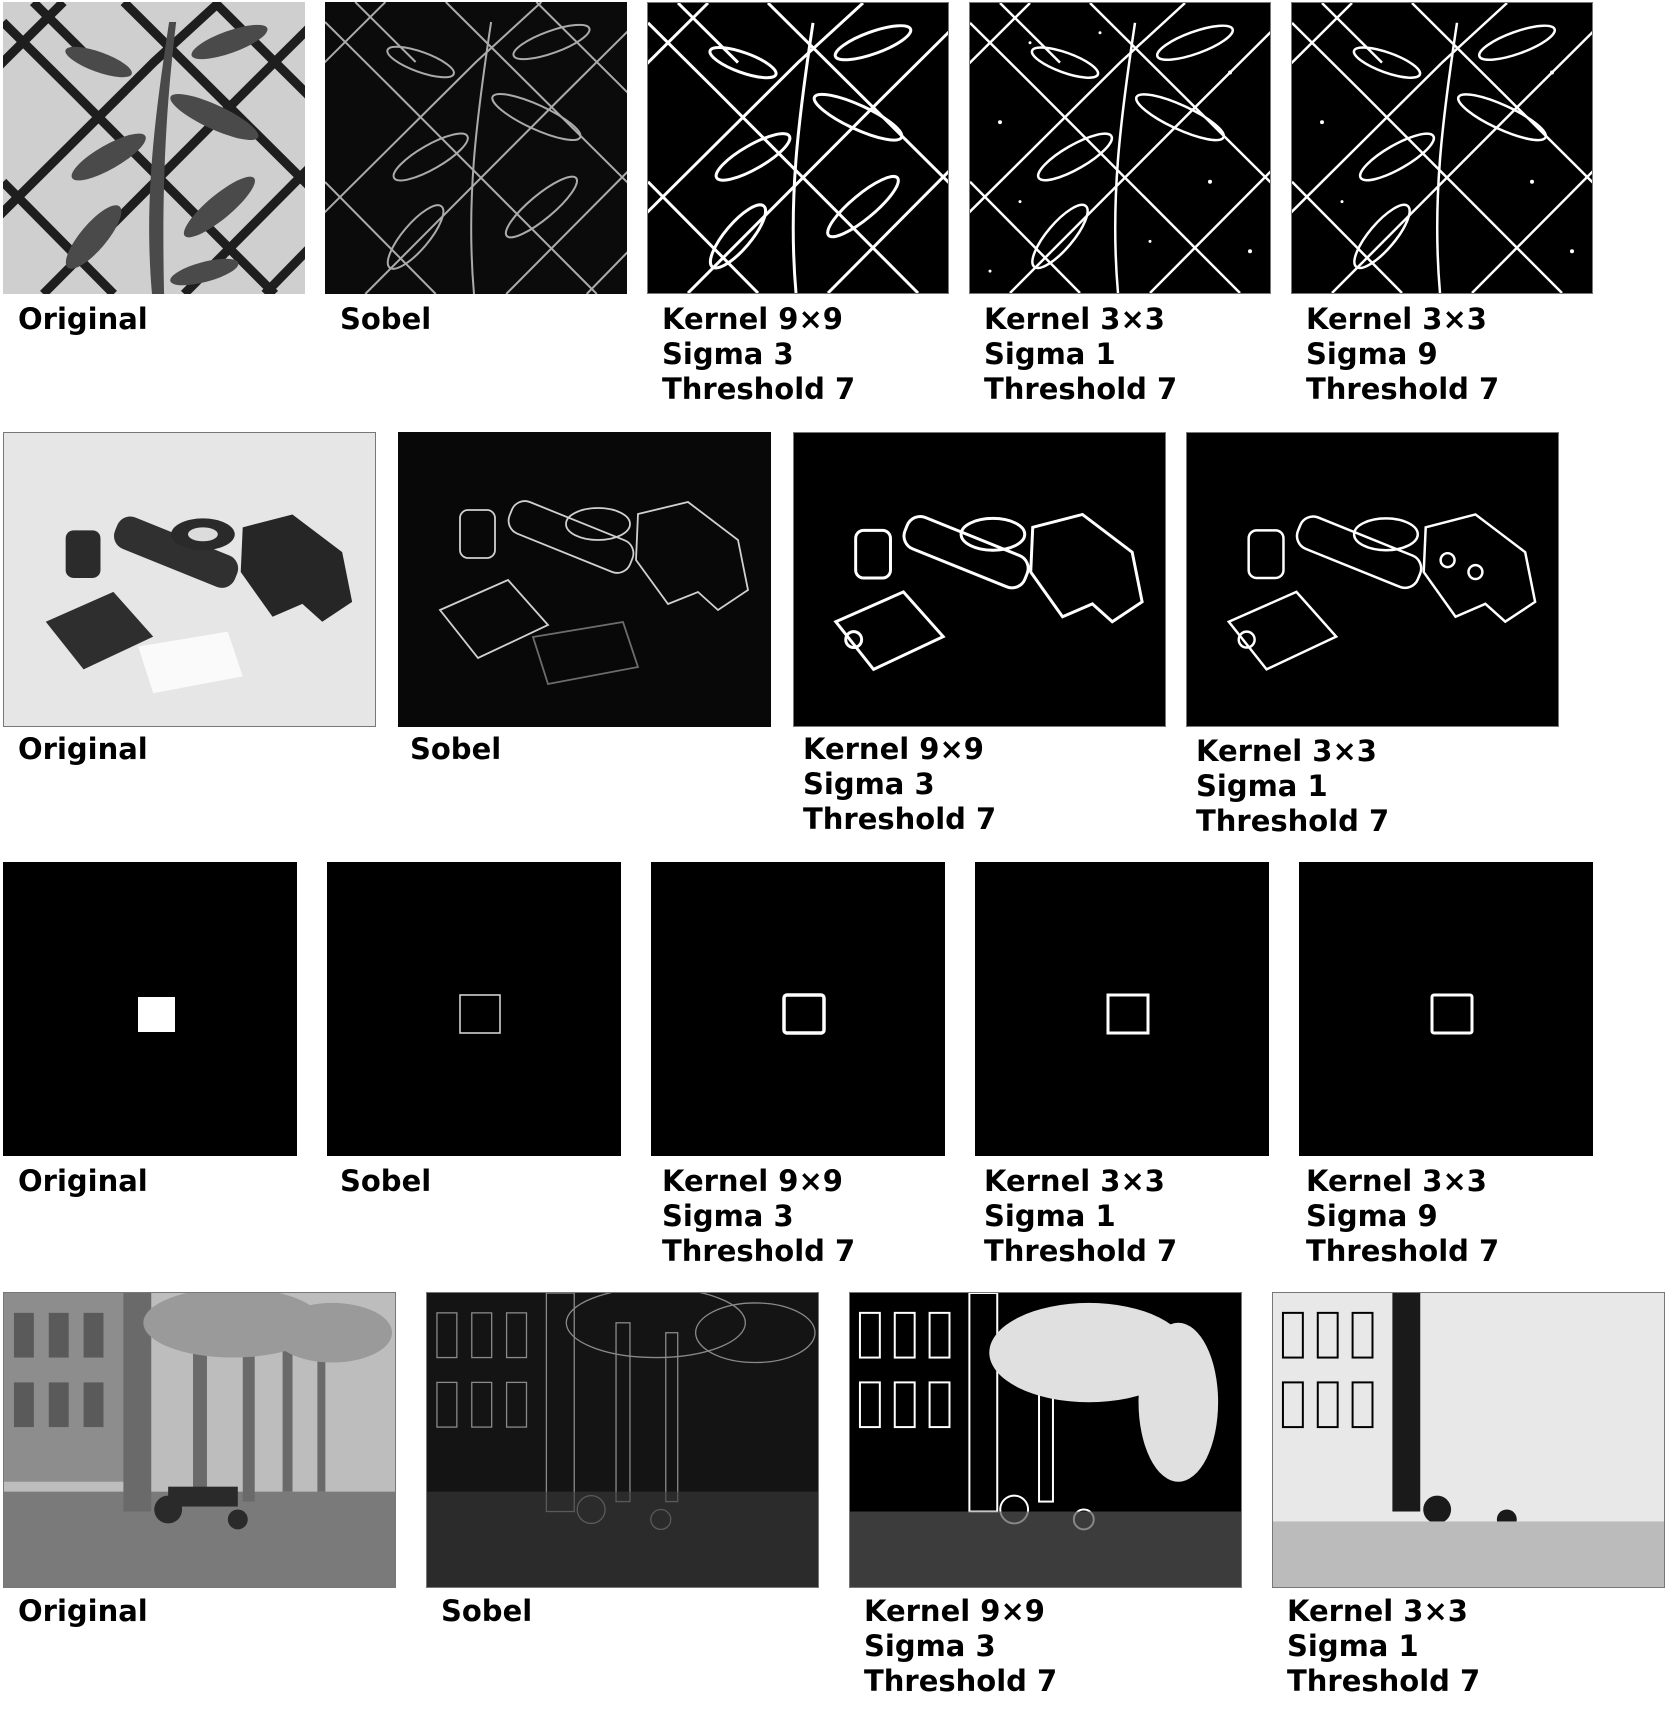  Describe the element at coordinates (386, 1181) in the screenshot. I see `square-sobel-caption: Sobel` at that location.